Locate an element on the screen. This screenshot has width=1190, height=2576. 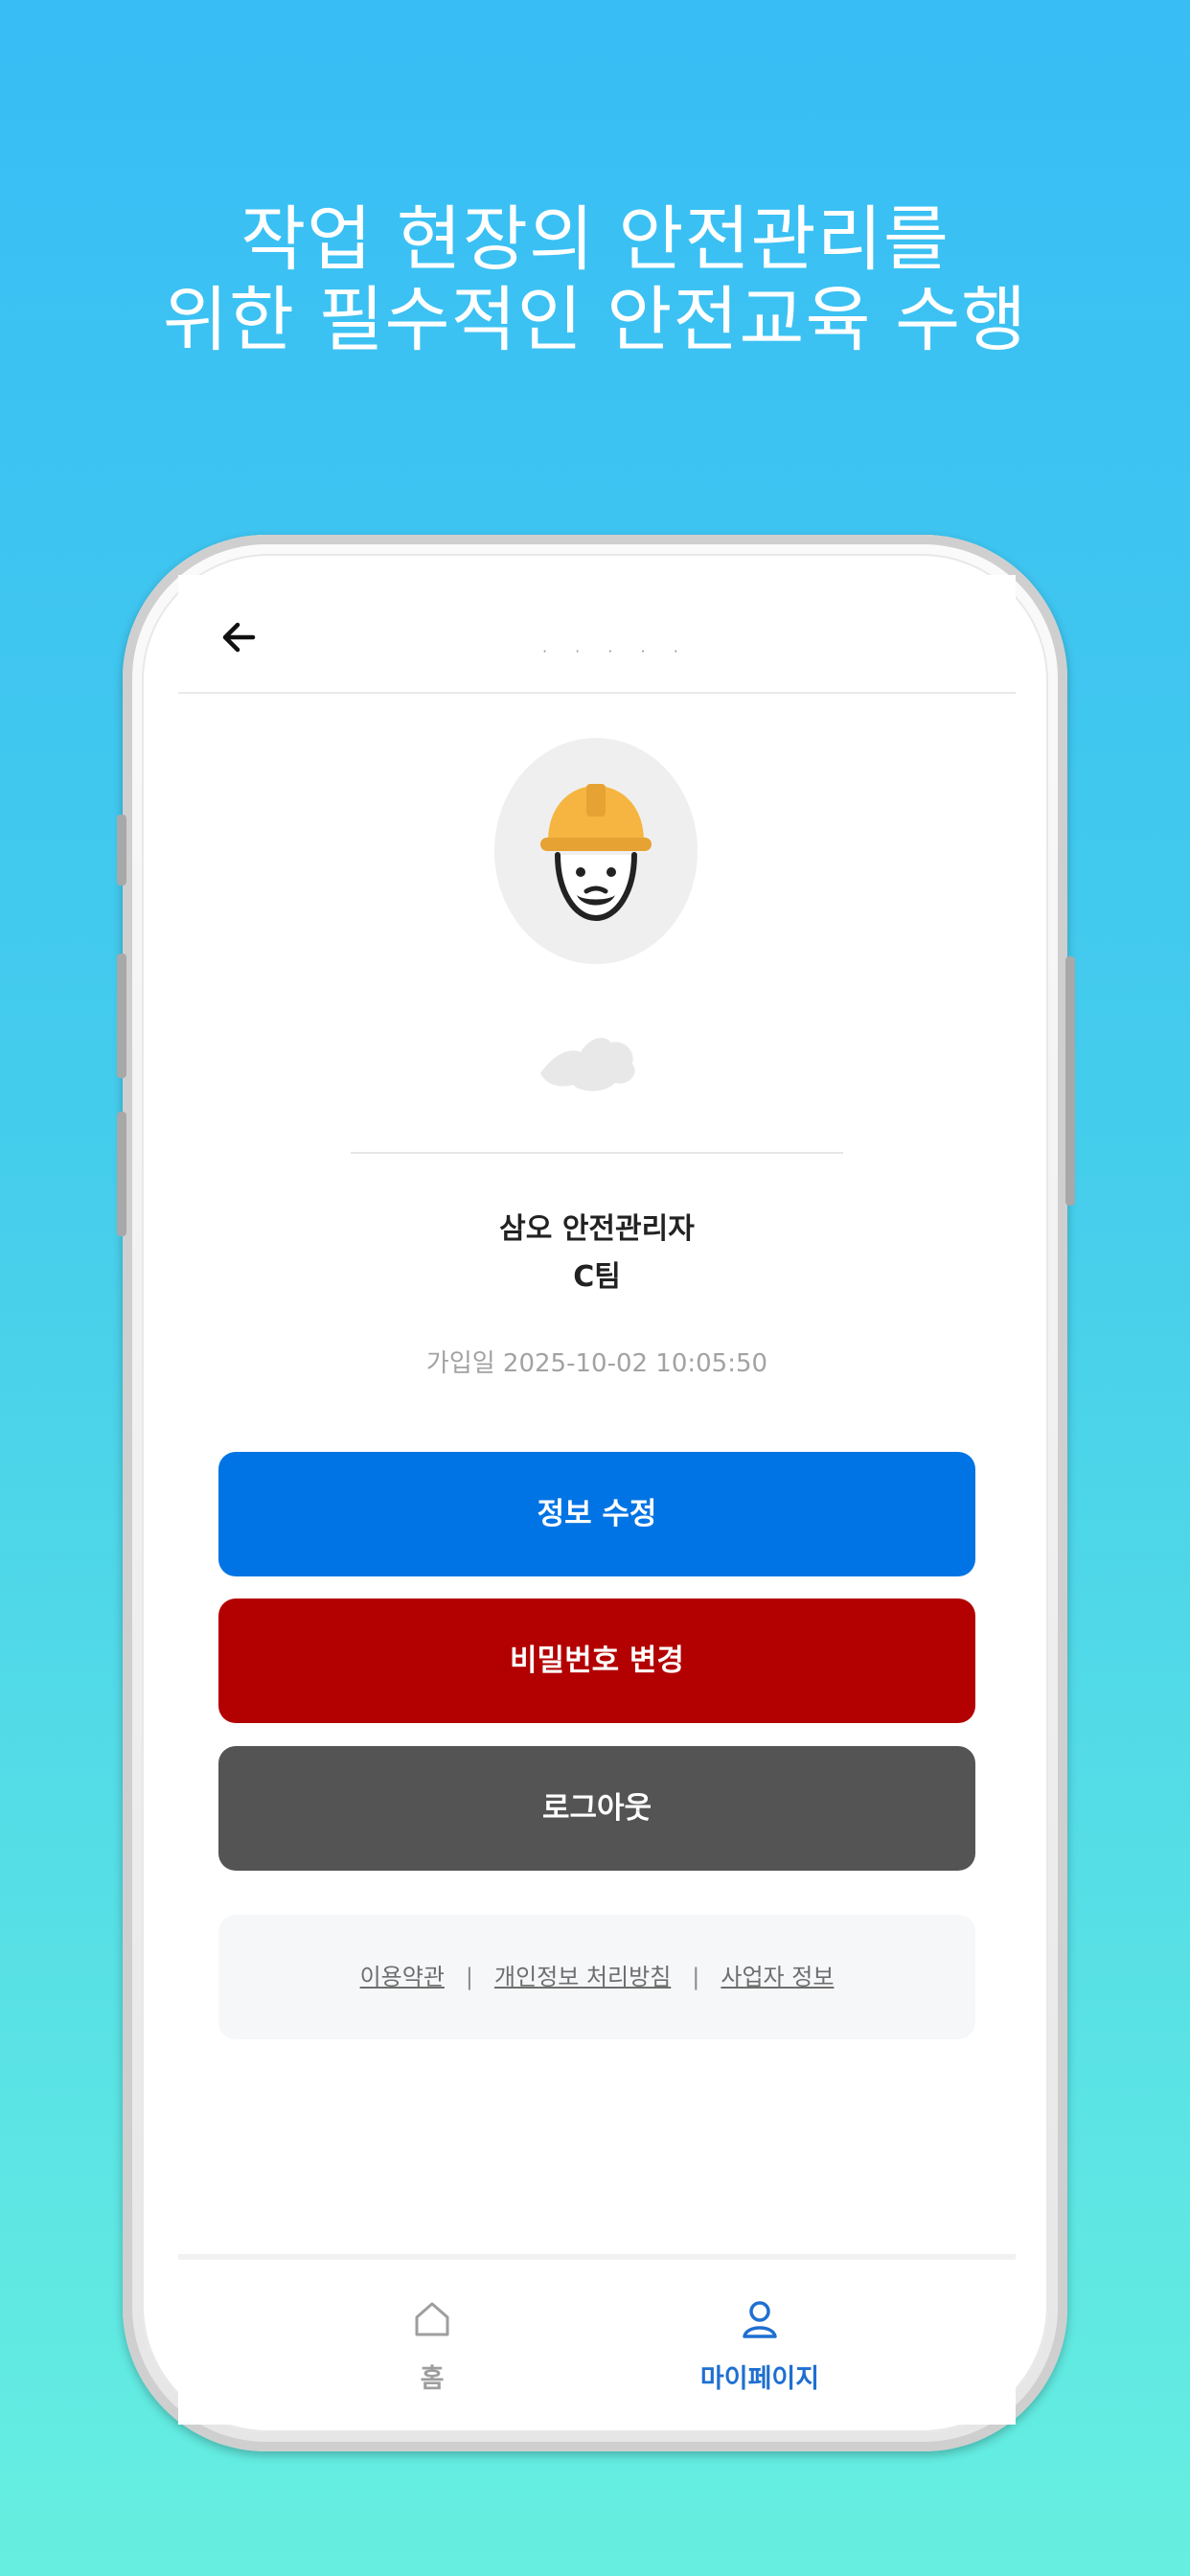
avatar is located at coordinates (596, 851).